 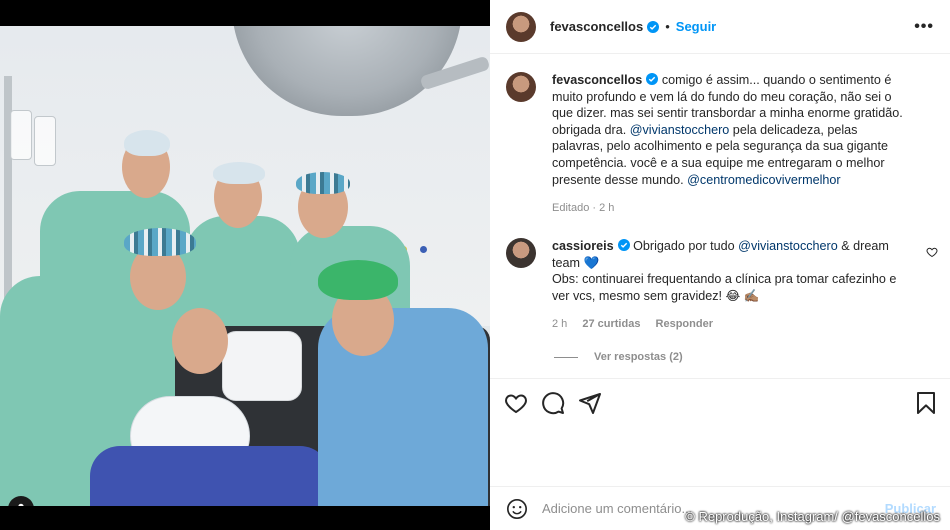 I want to click on bed-pillow, so click(x=262, y=366).